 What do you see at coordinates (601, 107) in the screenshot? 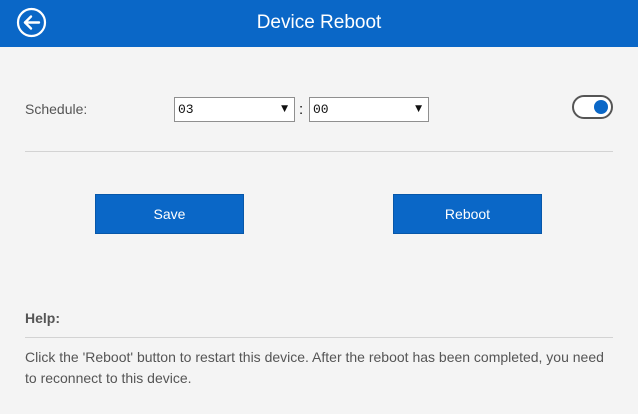
I see `toggle-knob` at bounding box center [601, 107].